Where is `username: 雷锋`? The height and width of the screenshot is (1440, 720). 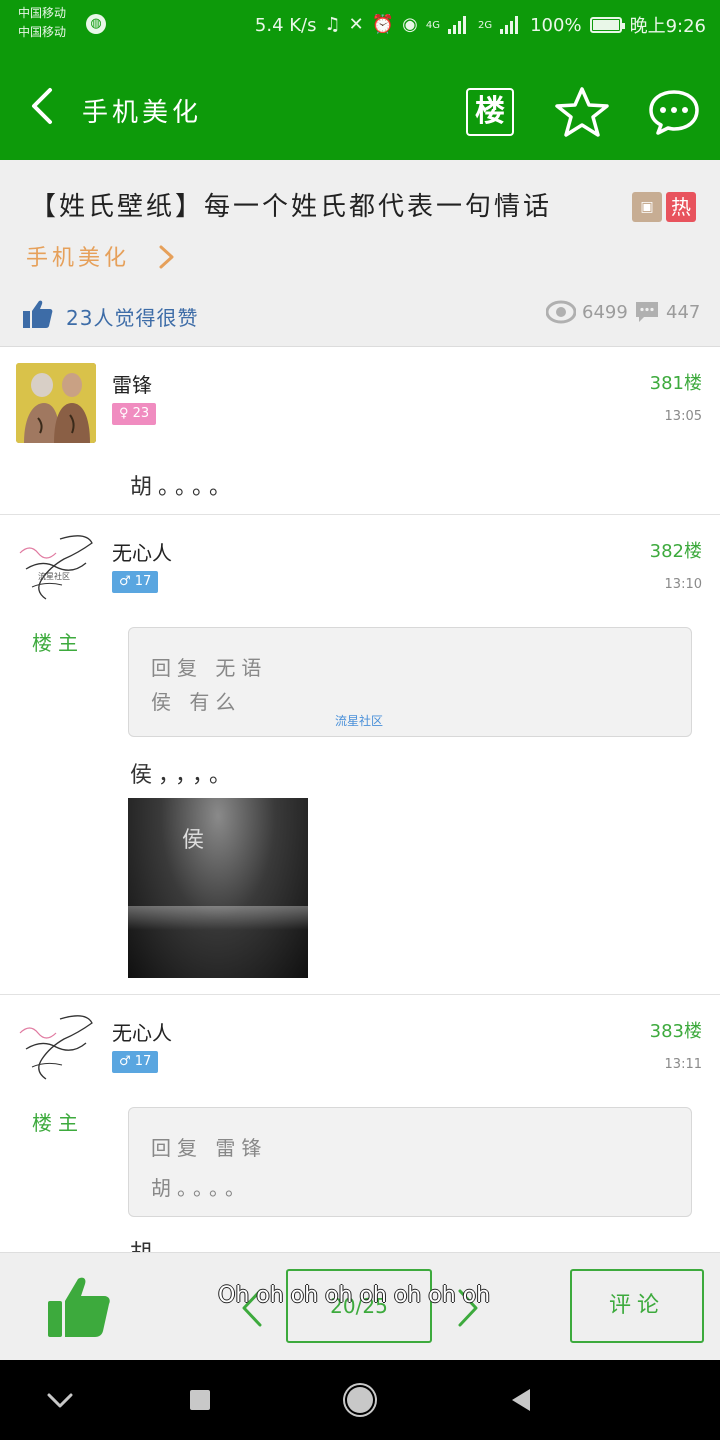
username: 雷锋 is located at coordinates (132, 383).